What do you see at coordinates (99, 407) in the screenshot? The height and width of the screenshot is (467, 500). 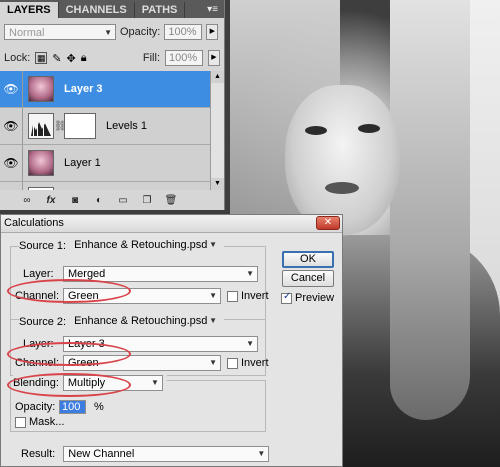 I see `opacity-unit: %` at bounding box center [99, 407].